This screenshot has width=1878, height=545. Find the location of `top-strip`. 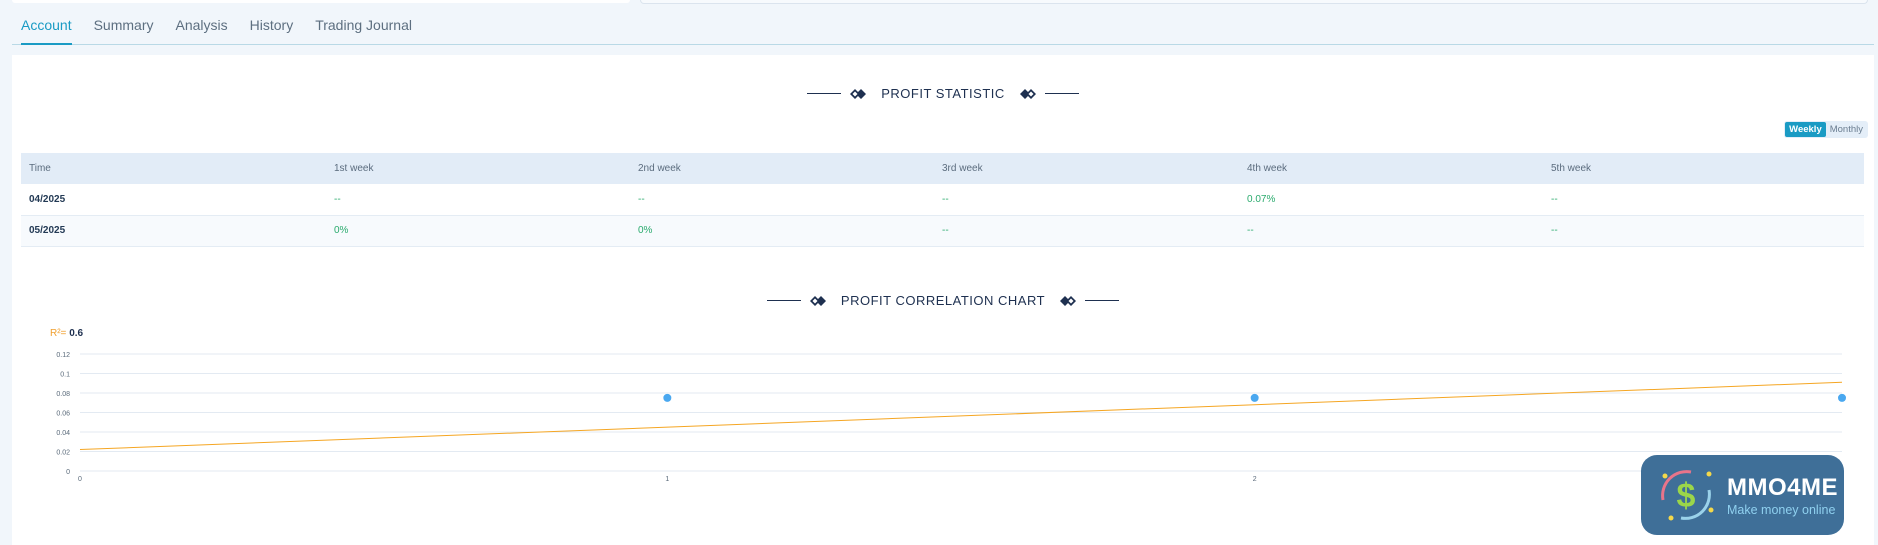

top-strip is located at coordinates (939, 2).